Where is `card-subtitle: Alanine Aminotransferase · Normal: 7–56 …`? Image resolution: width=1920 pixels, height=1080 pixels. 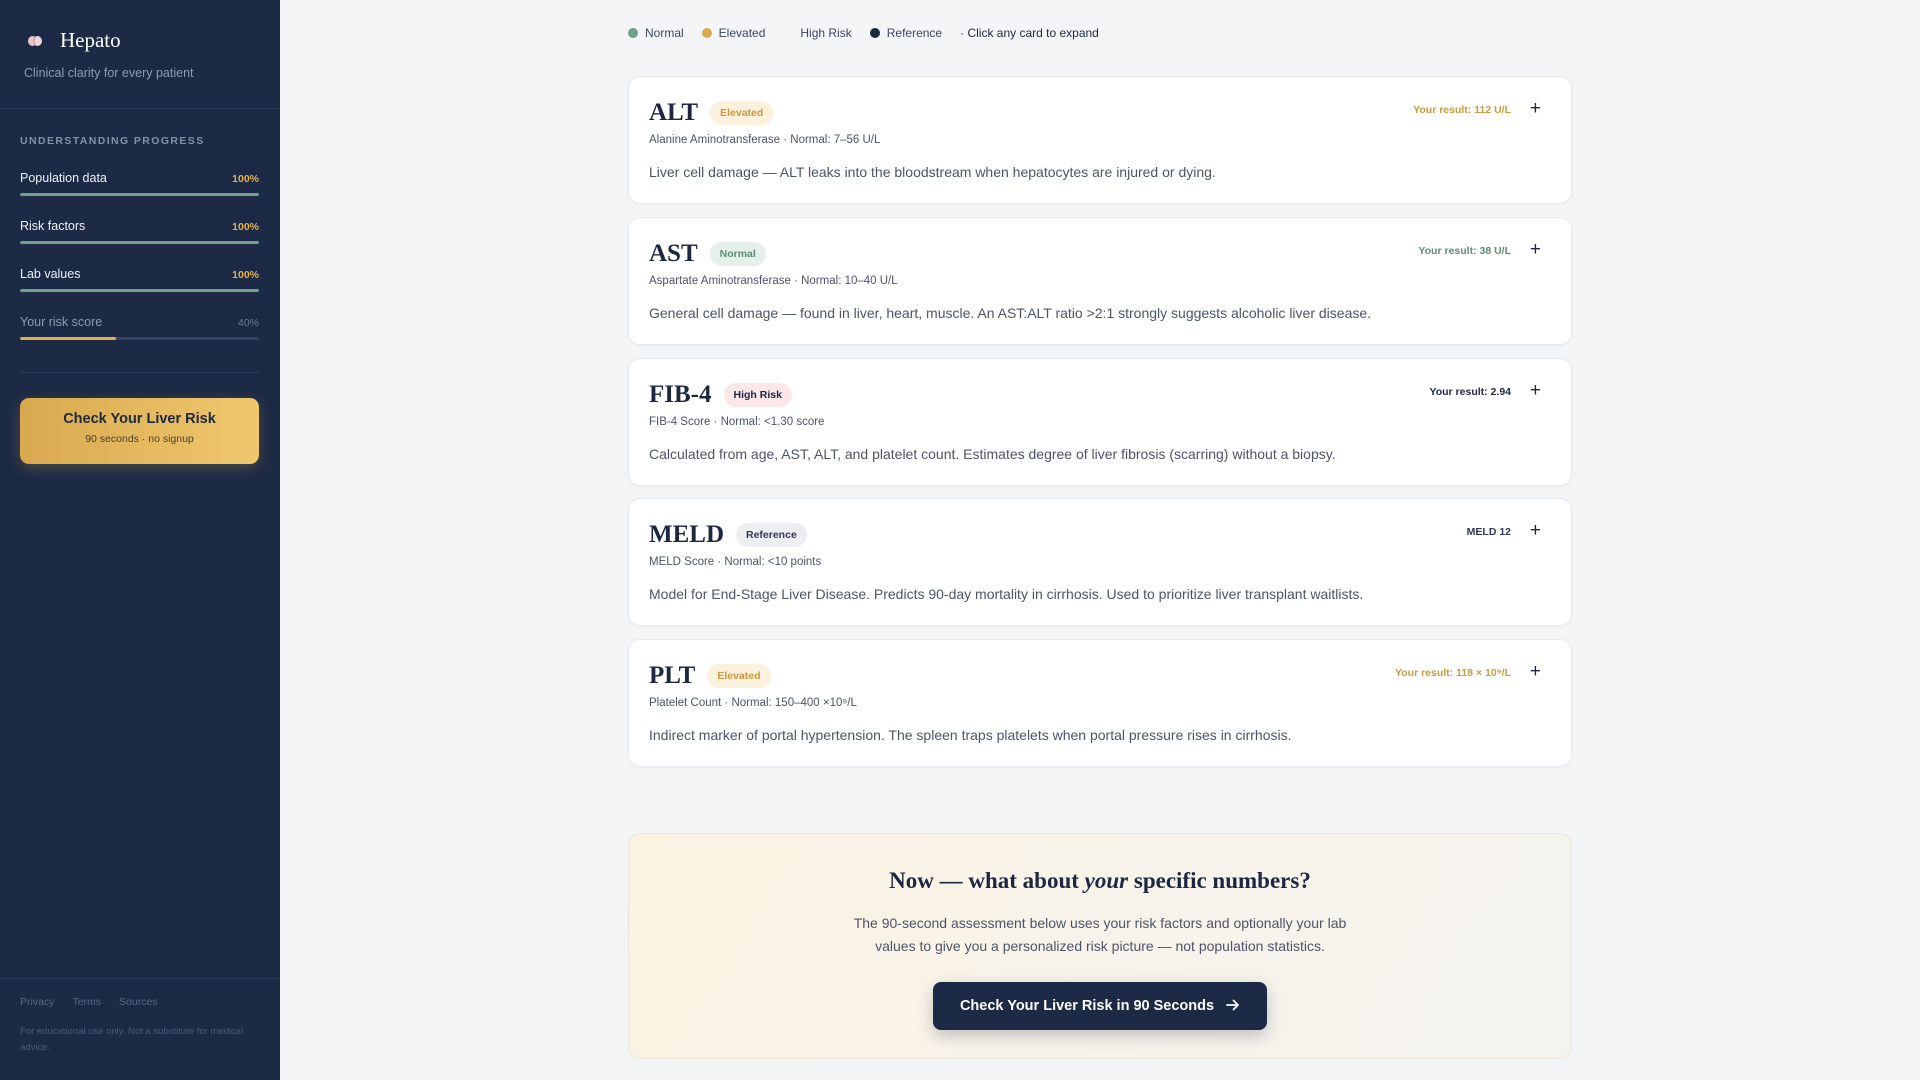 card-subtitle: Alanine Aminotransferase · Normal: 7–56 … is located at coordinates (765, 140).